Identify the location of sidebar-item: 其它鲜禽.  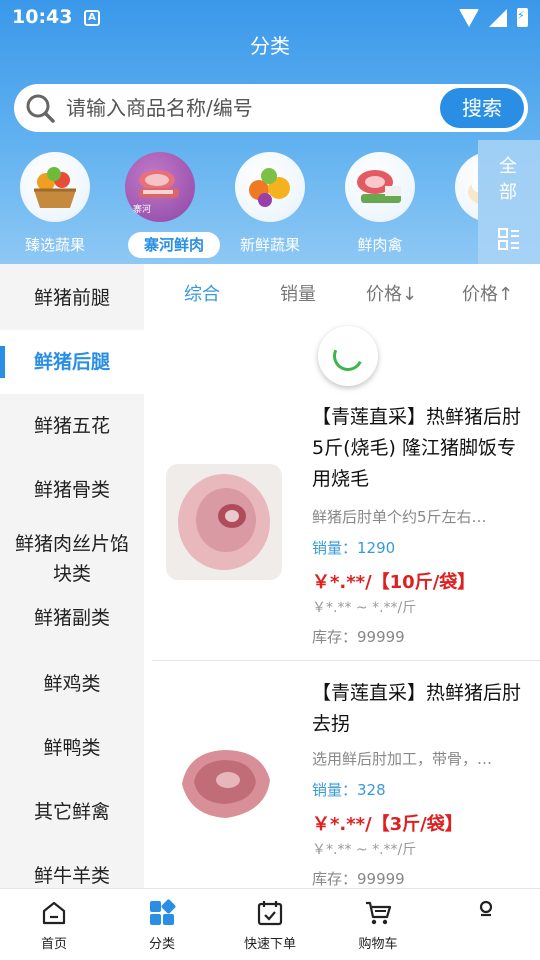
(72, 812).